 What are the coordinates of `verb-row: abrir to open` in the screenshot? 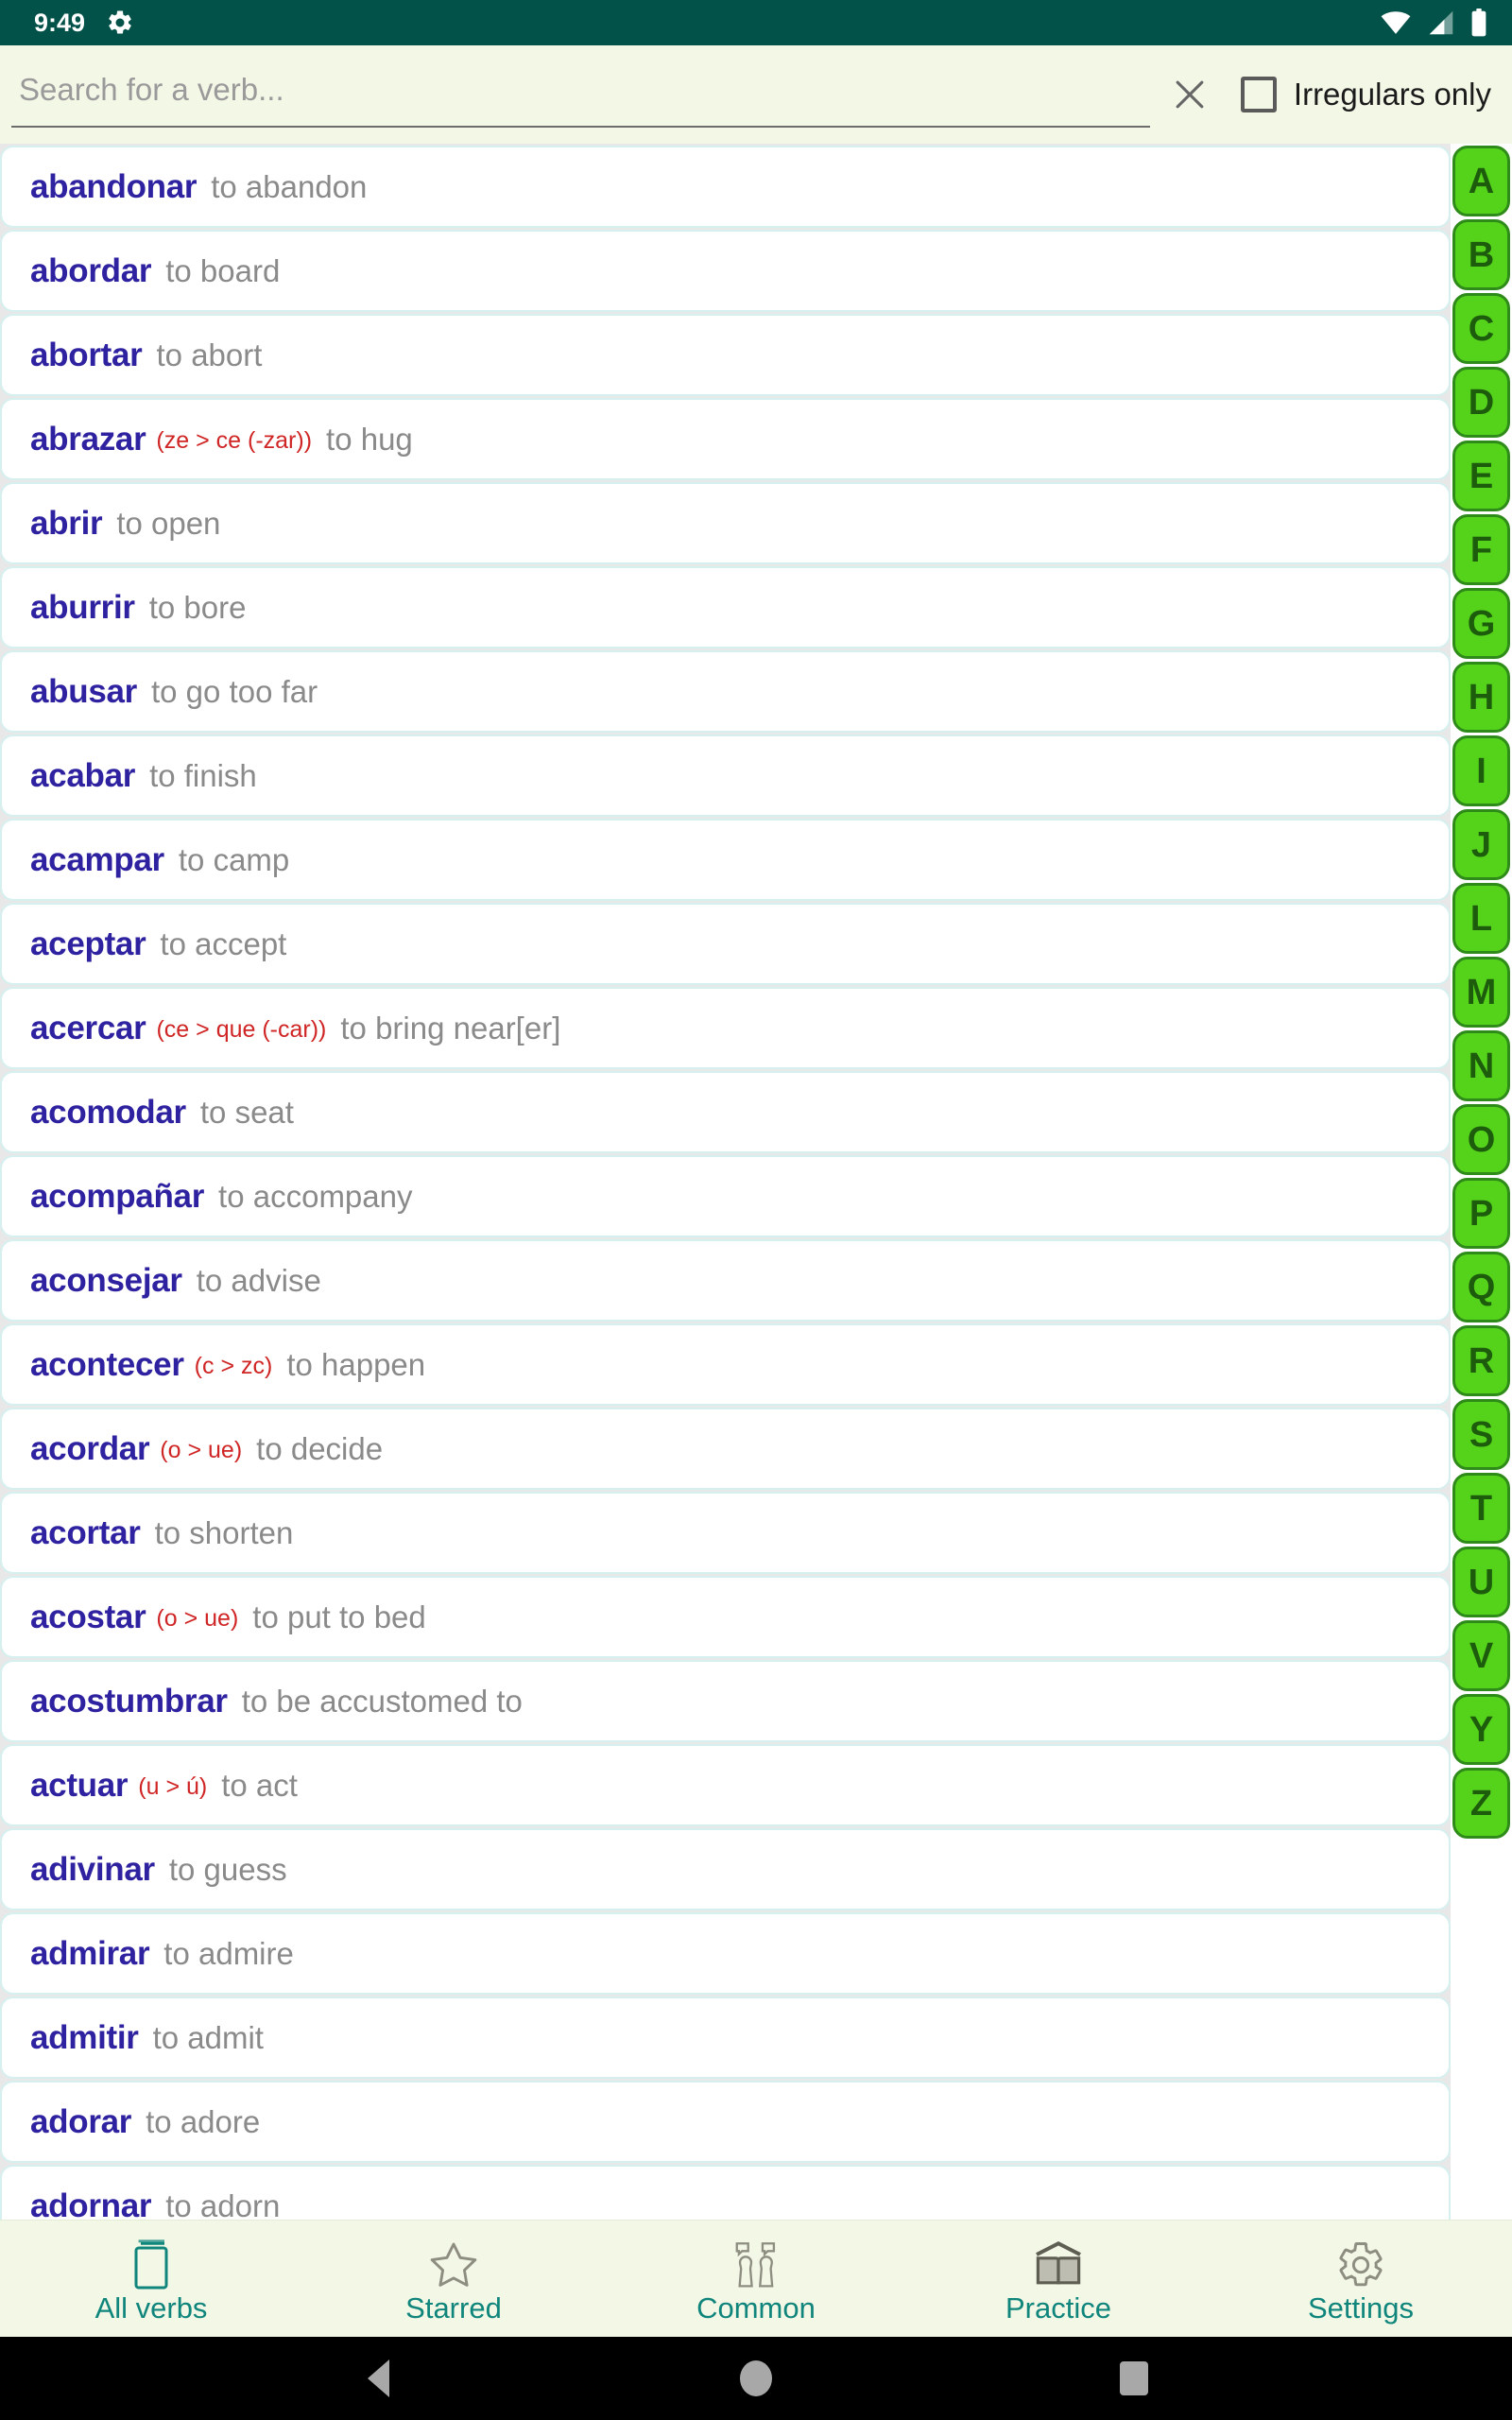 It's located at (725, 523).